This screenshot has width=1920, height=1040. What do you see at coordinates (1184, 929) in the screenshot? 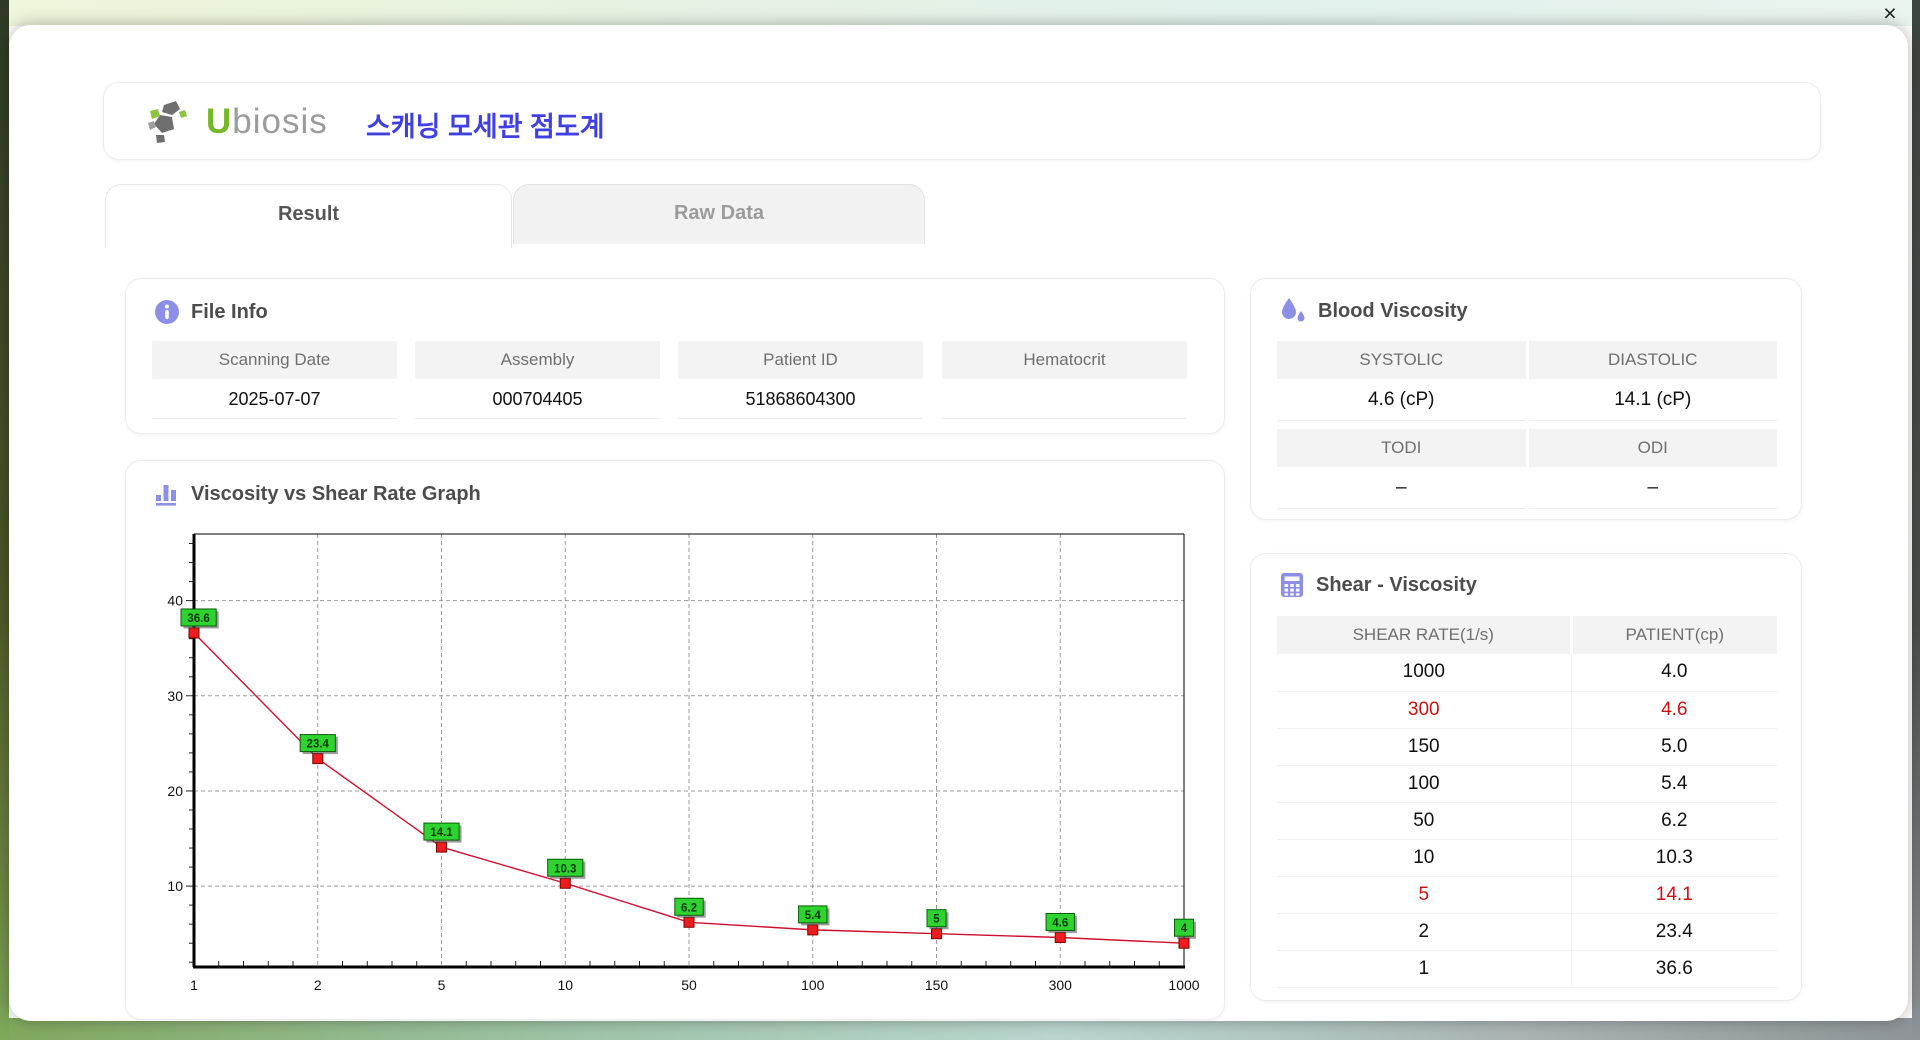
I see `svg-text: 4` at bounding box center [1184, 929].